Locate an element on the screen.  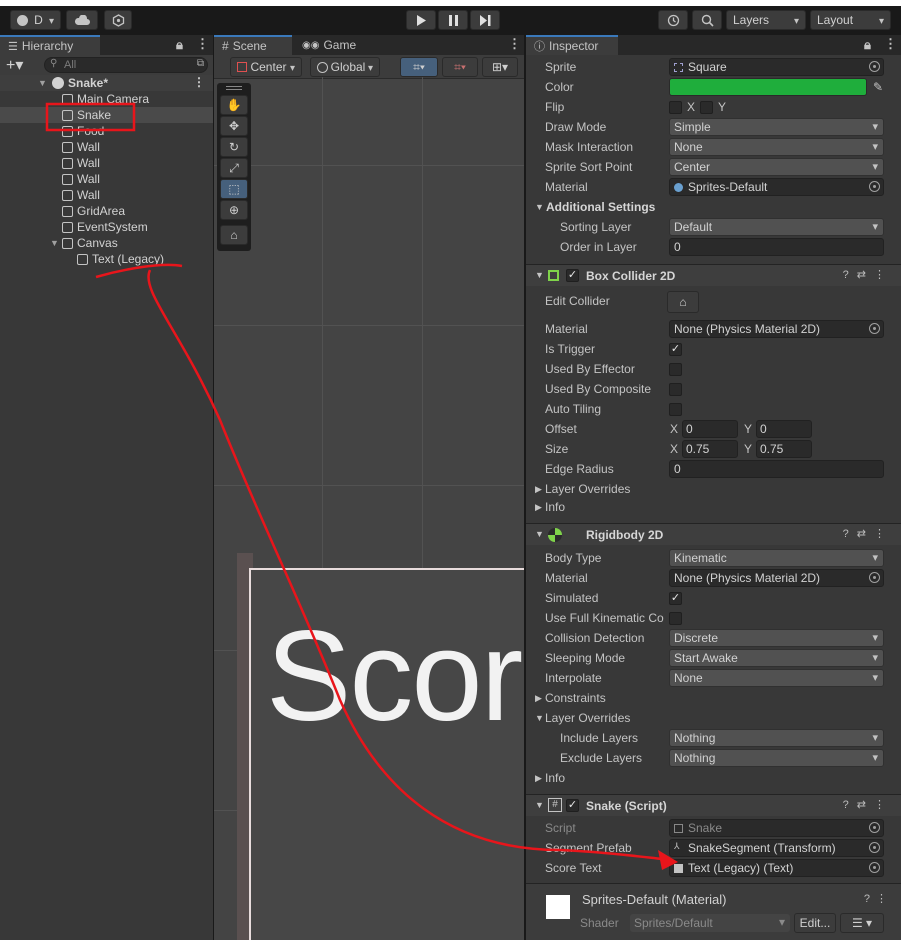
exclude-layers-dropdown: Nothing is located at coordinates (776, 758).